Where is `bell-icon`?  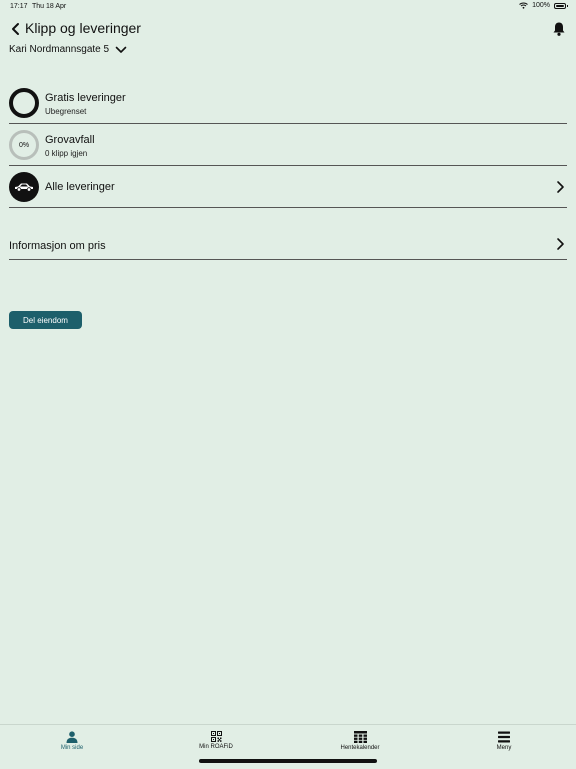
bell-icon is located at coordinates (559, 29).